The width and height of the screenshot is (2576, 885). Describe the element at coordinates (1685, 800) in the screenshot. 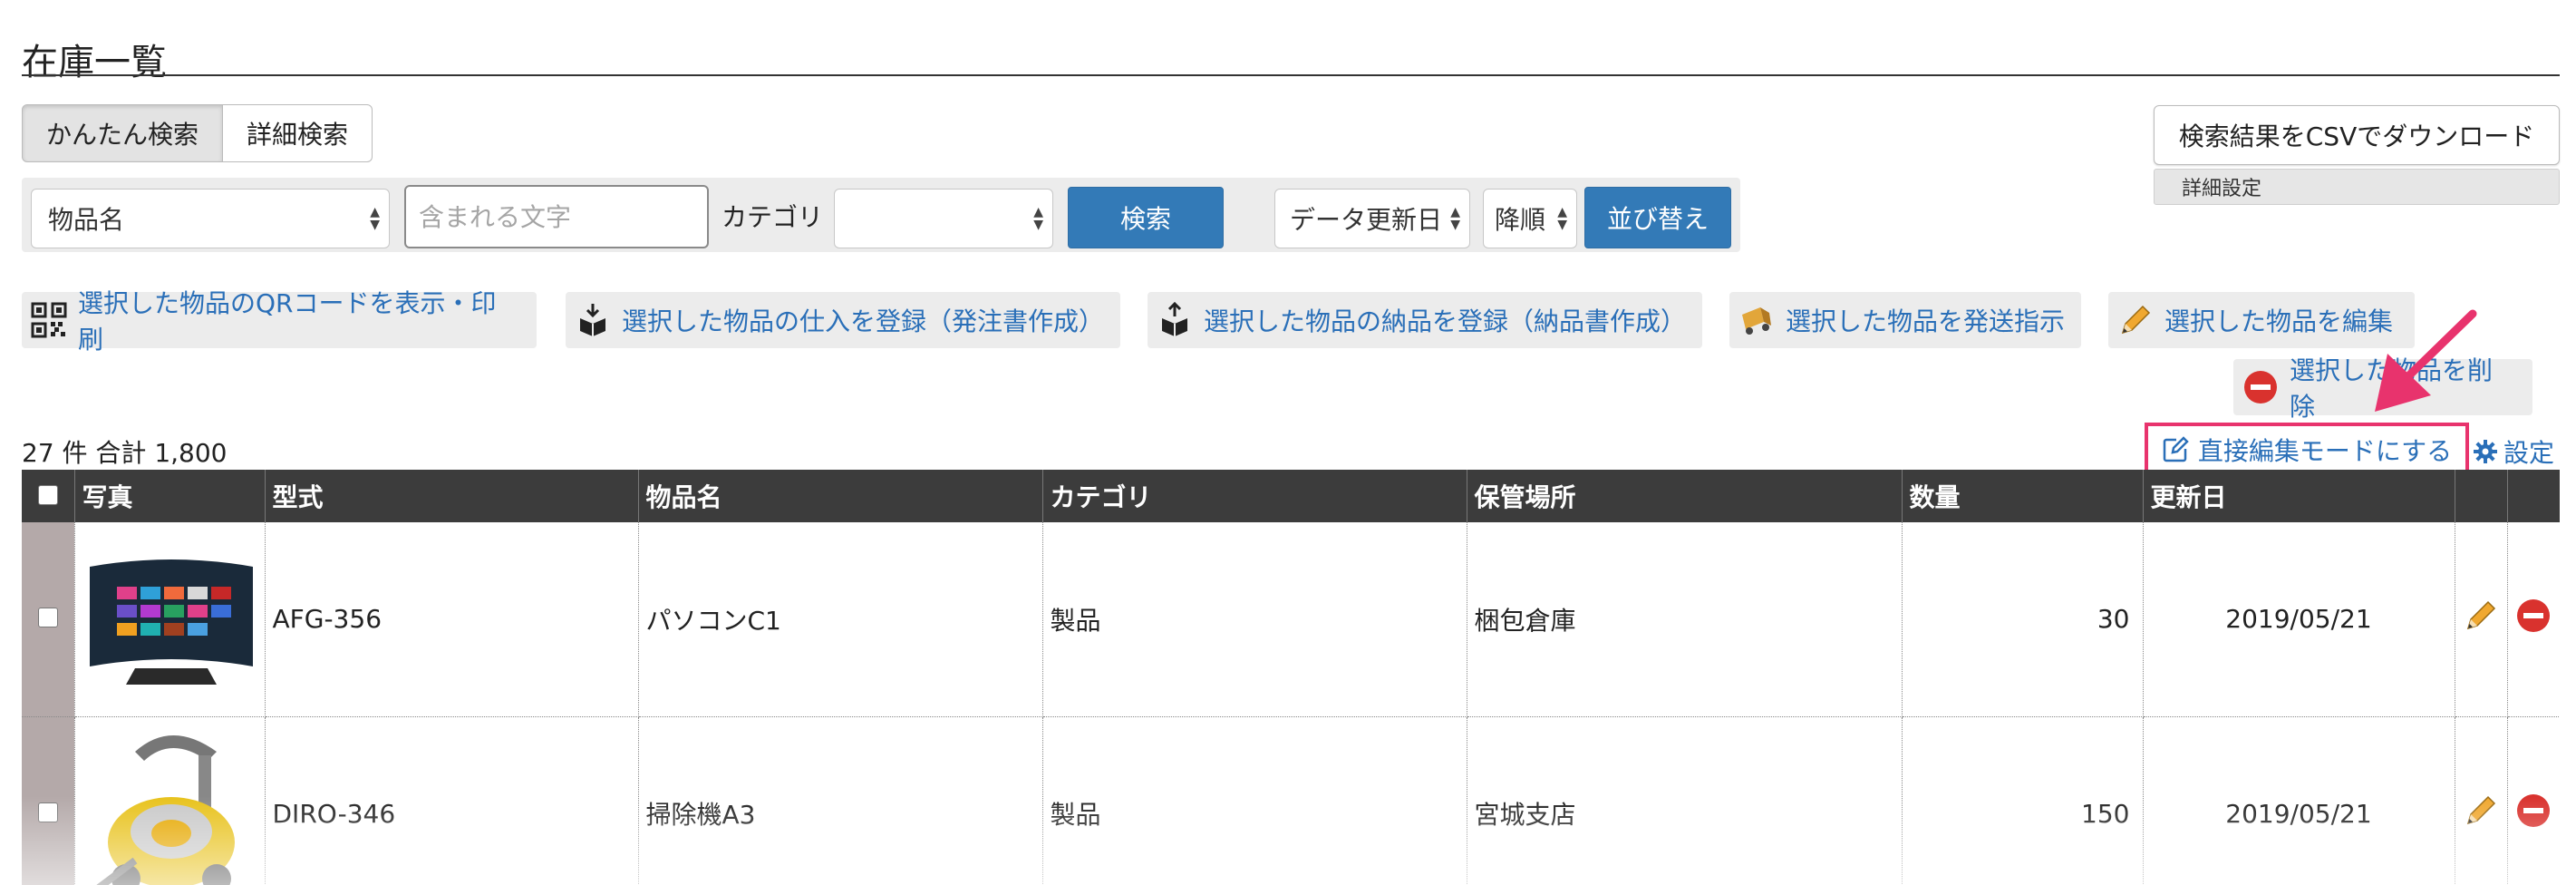

I see `location-cell: 宮城支店` at that location.